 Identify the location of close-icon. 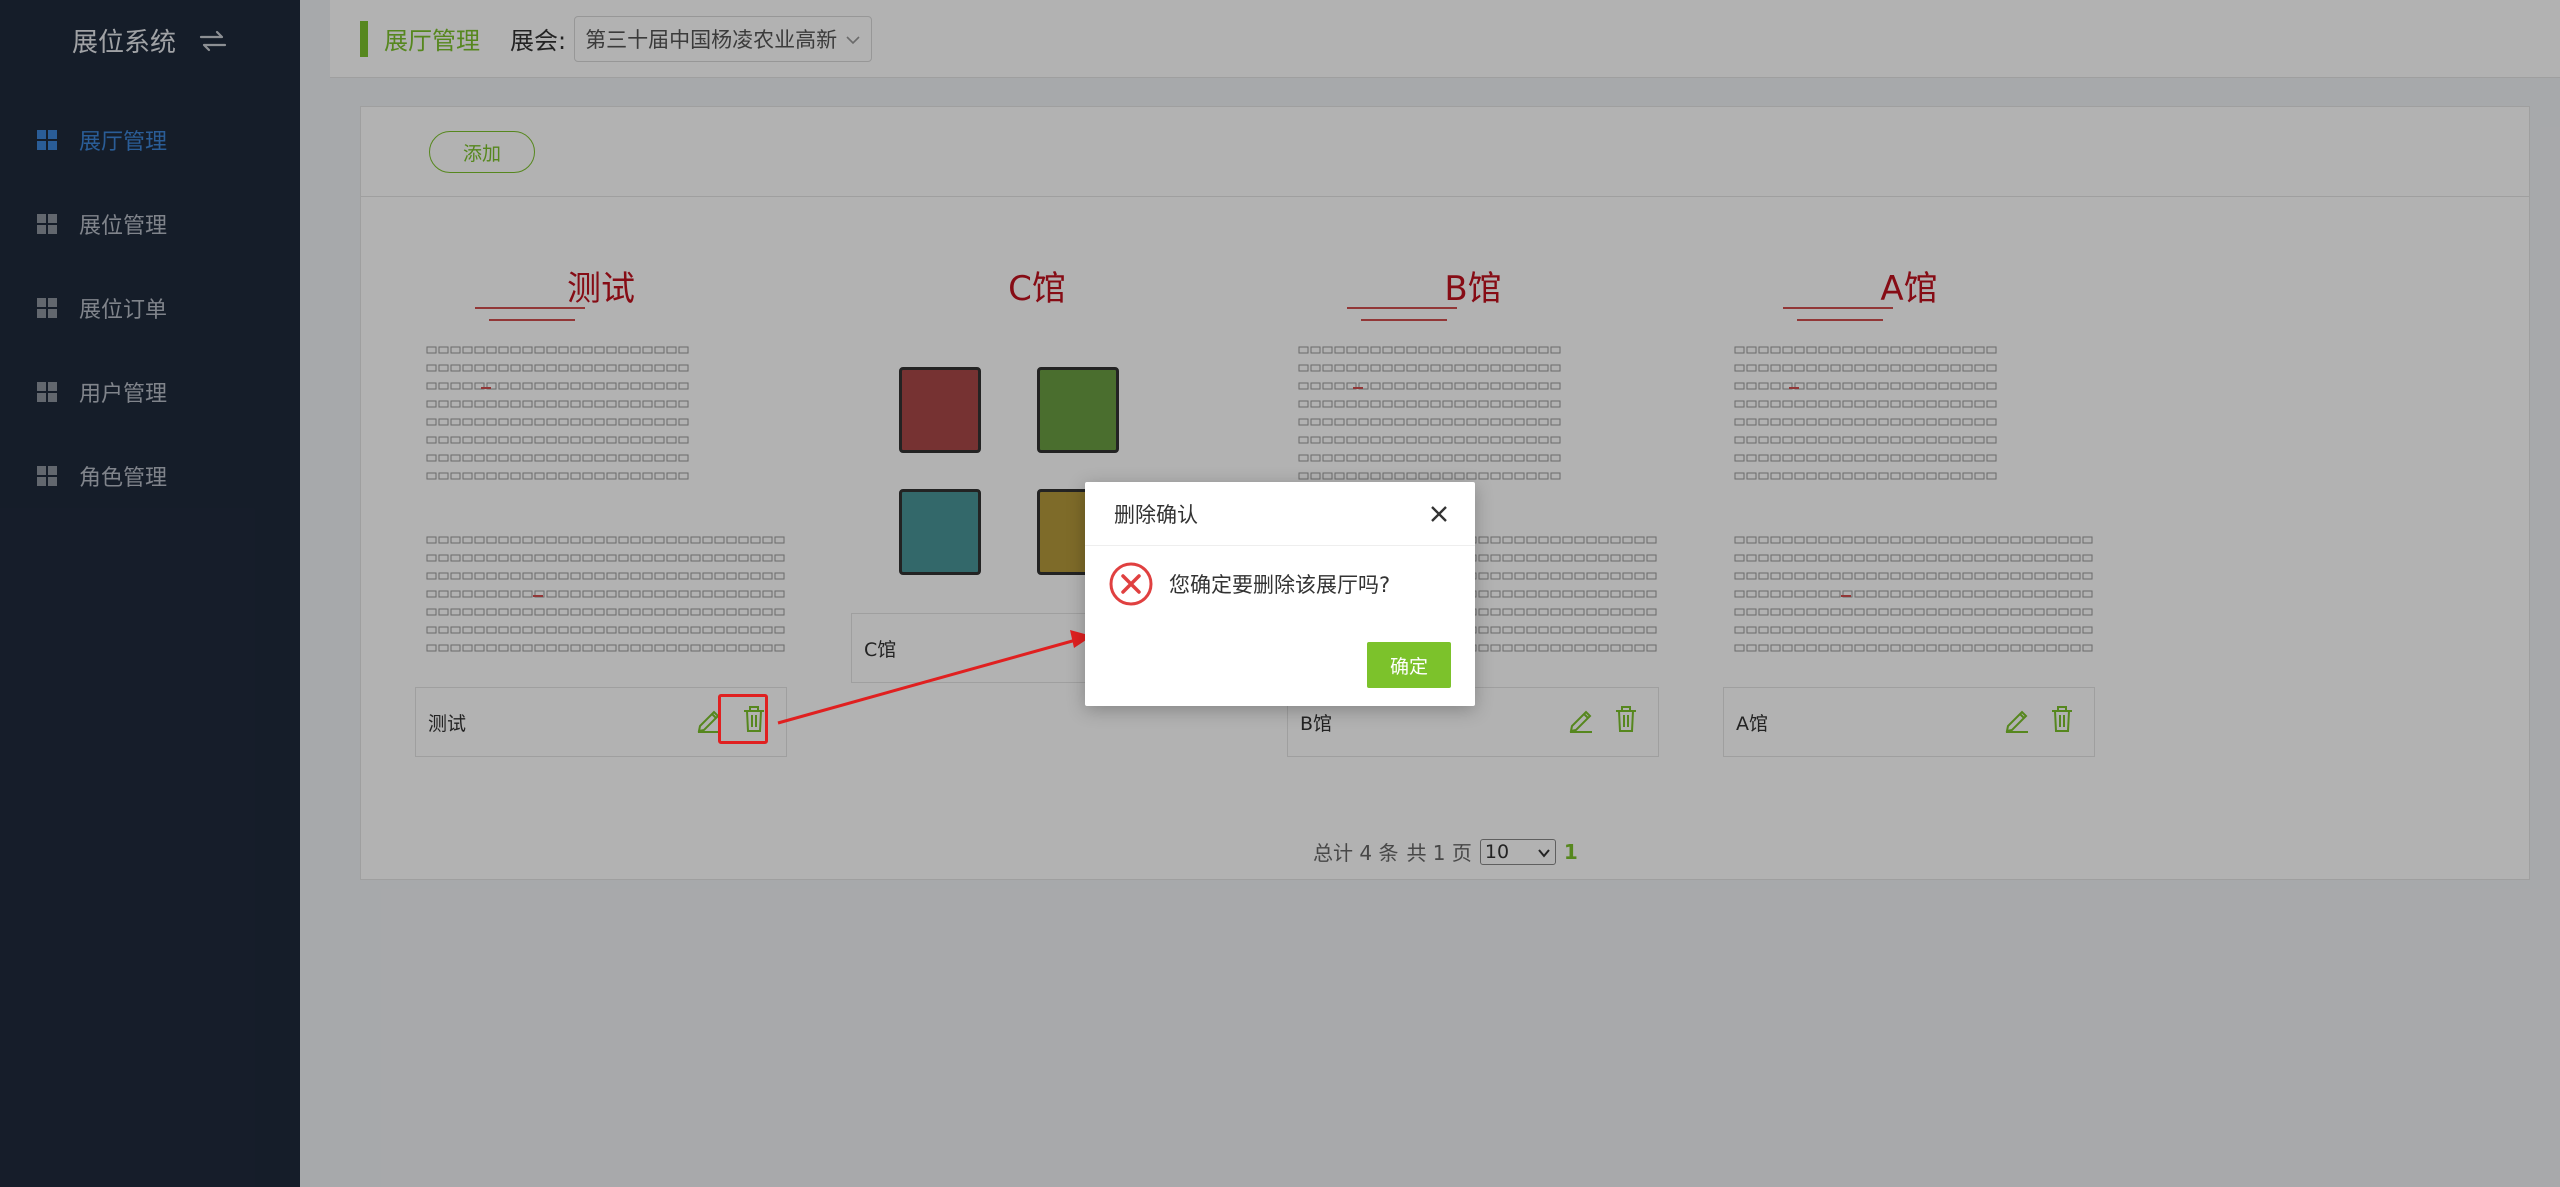
(1439, 514).